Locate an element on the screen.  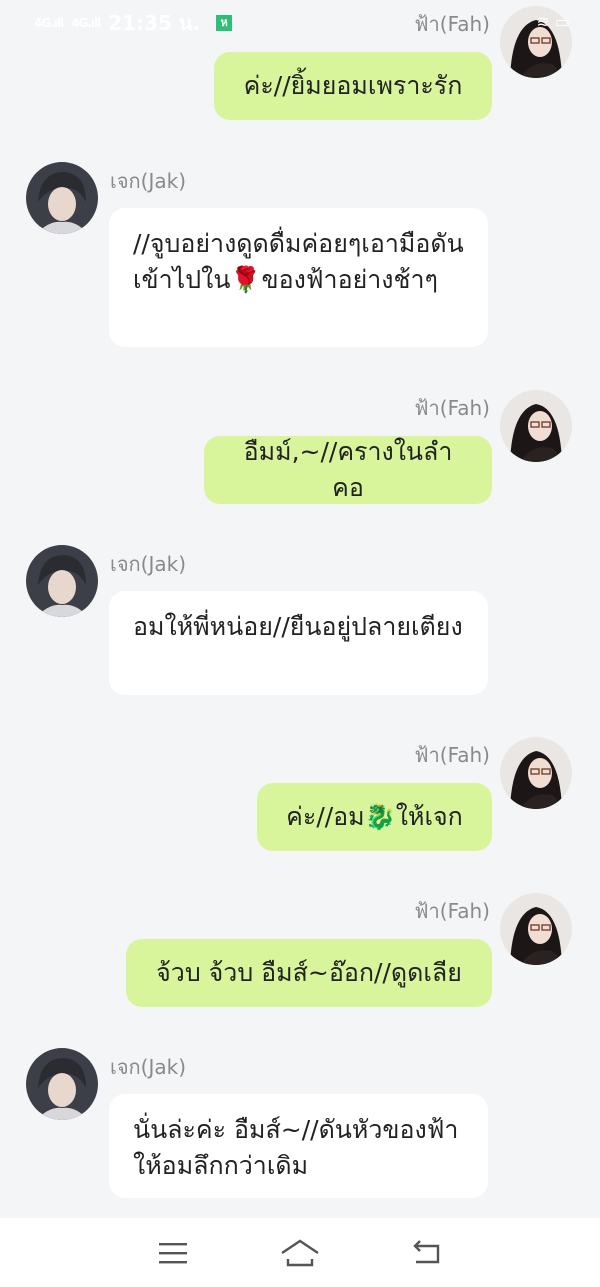
status-bar: 4G.ıll 4G.ıll 21:35 น. ห is located at coordinates (300, 23).